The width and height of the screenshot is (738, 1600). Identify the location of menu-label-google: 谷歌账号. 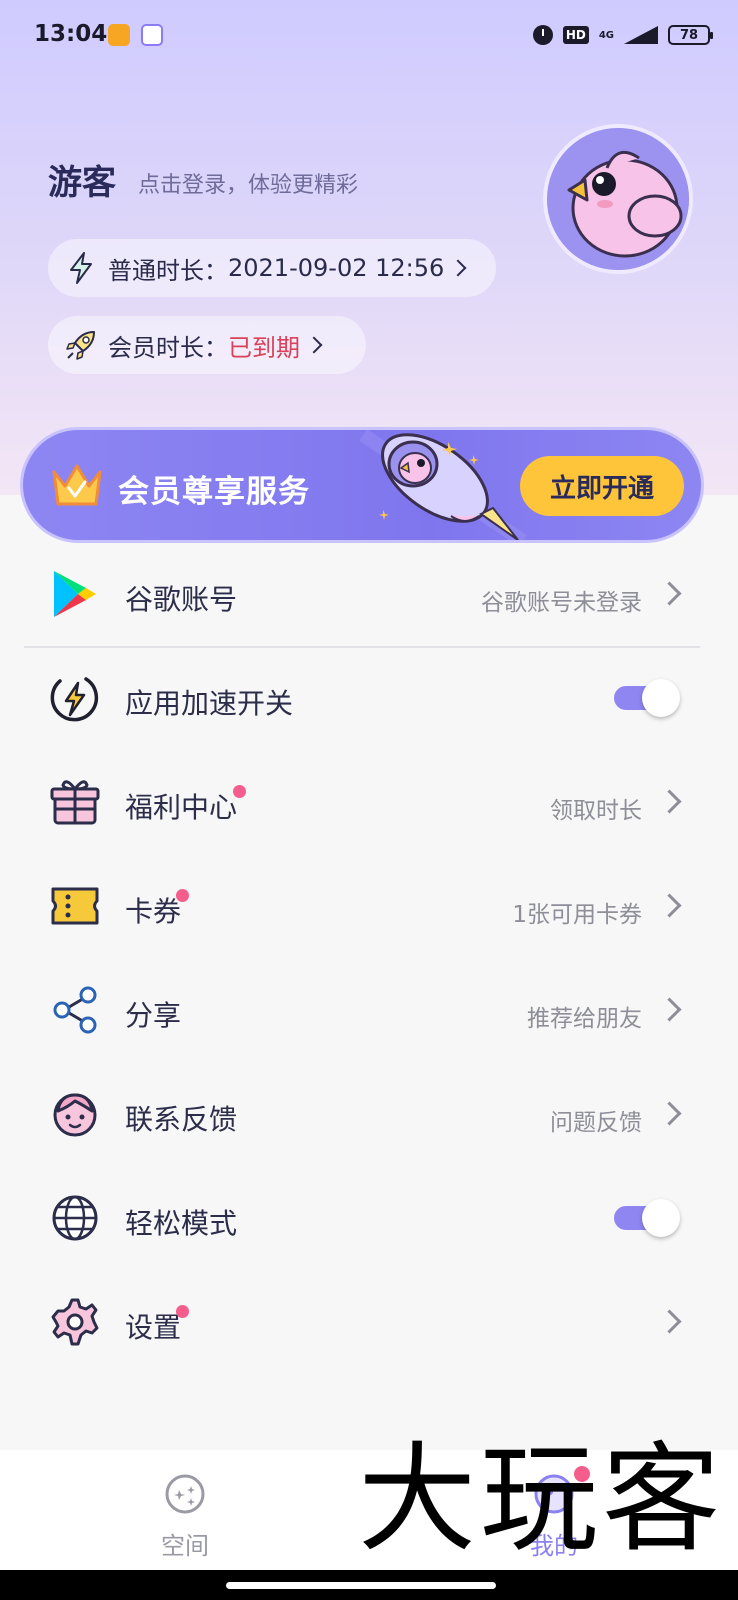
(181, 599).